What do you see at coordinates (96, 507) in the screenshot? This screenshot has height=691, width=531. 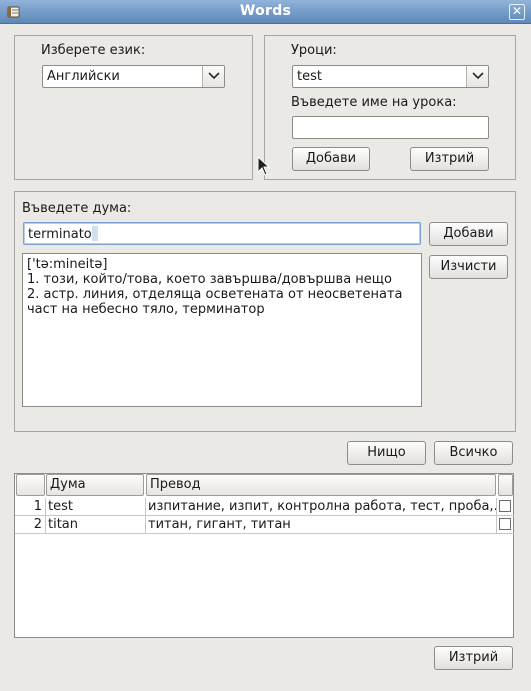 I see `row-word: test` at bounding box center [96, 507].